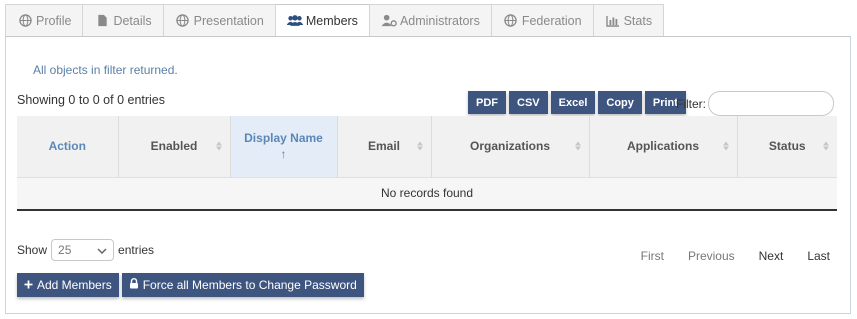  Describe the element at coordinates (487, 102) in the screenshot. I see `pdf-button: PDF` at that location.